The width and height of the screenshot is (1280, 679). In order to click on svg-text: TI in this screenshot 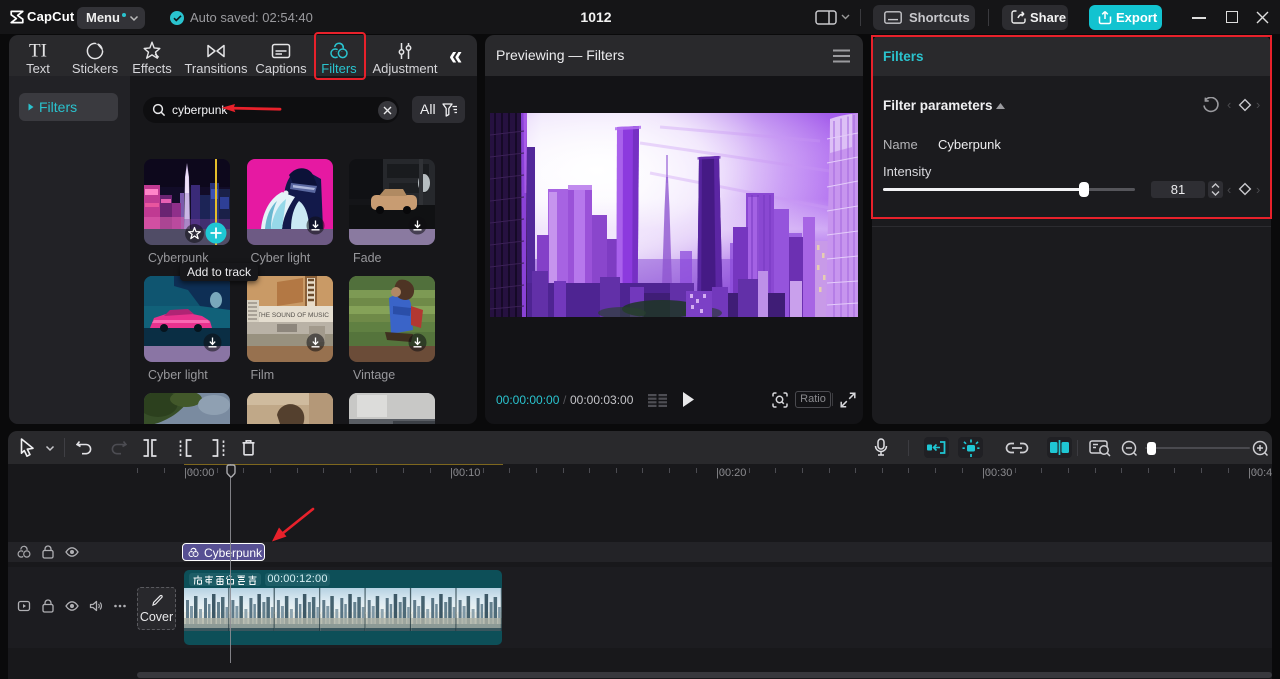, I will do `click(38, 51)`.